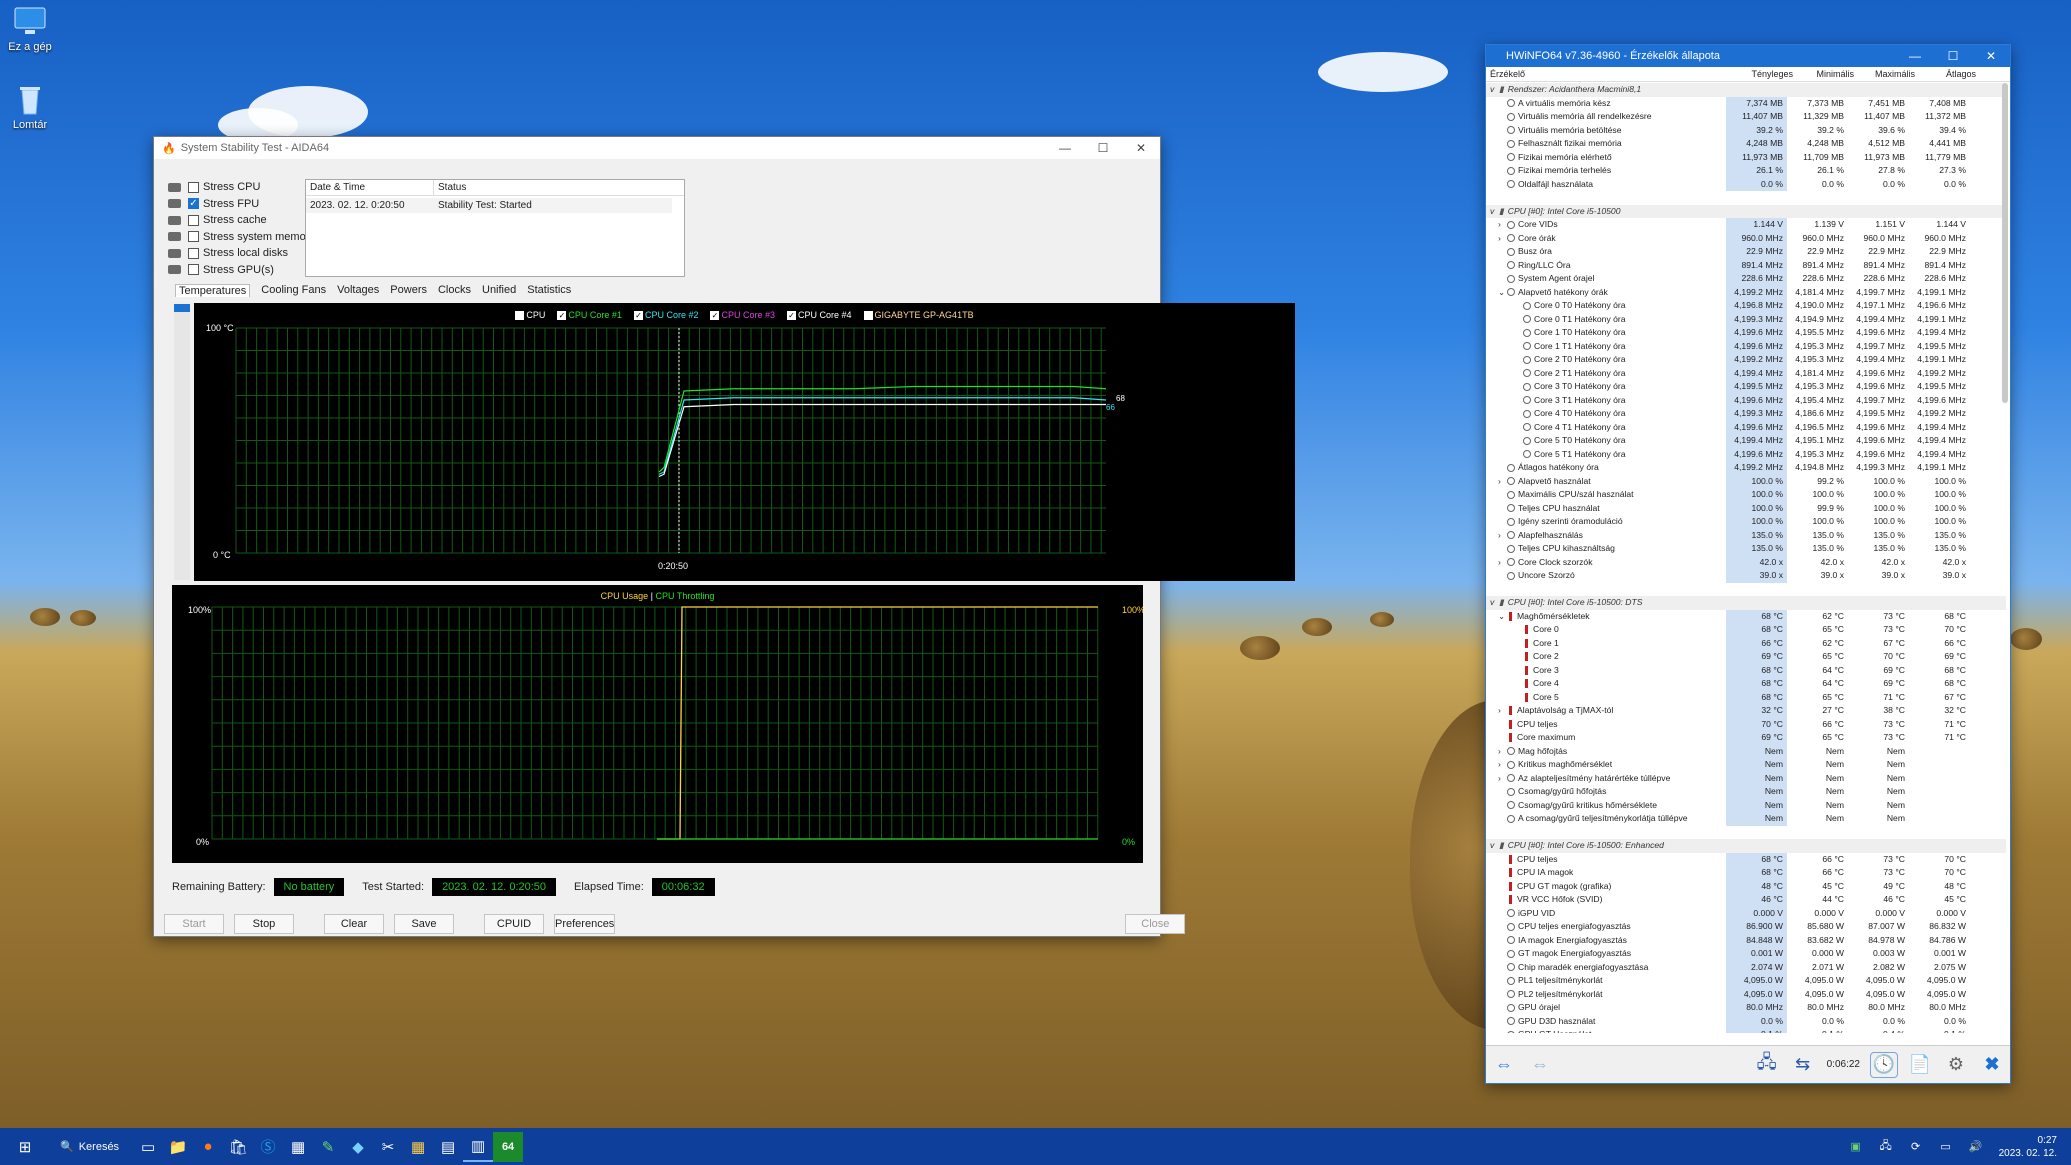 This screenshot has height=1165, width=2071. I want to click on tab-cooling-fans: Cooling Fans, so click(293, 290).